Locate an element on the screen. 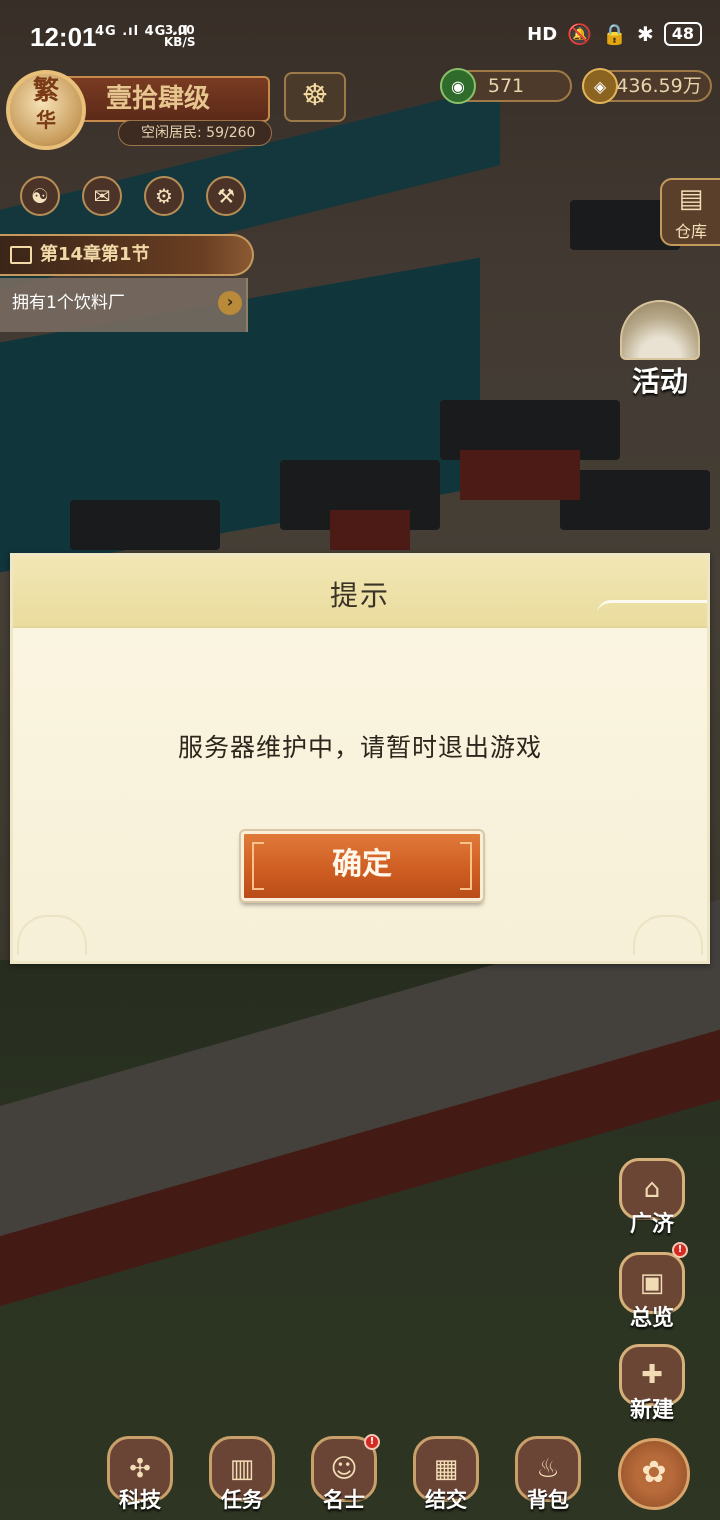 This screenshot has width=720, height=1520. activity-button: 活动 is located at coordinates (660, 356).